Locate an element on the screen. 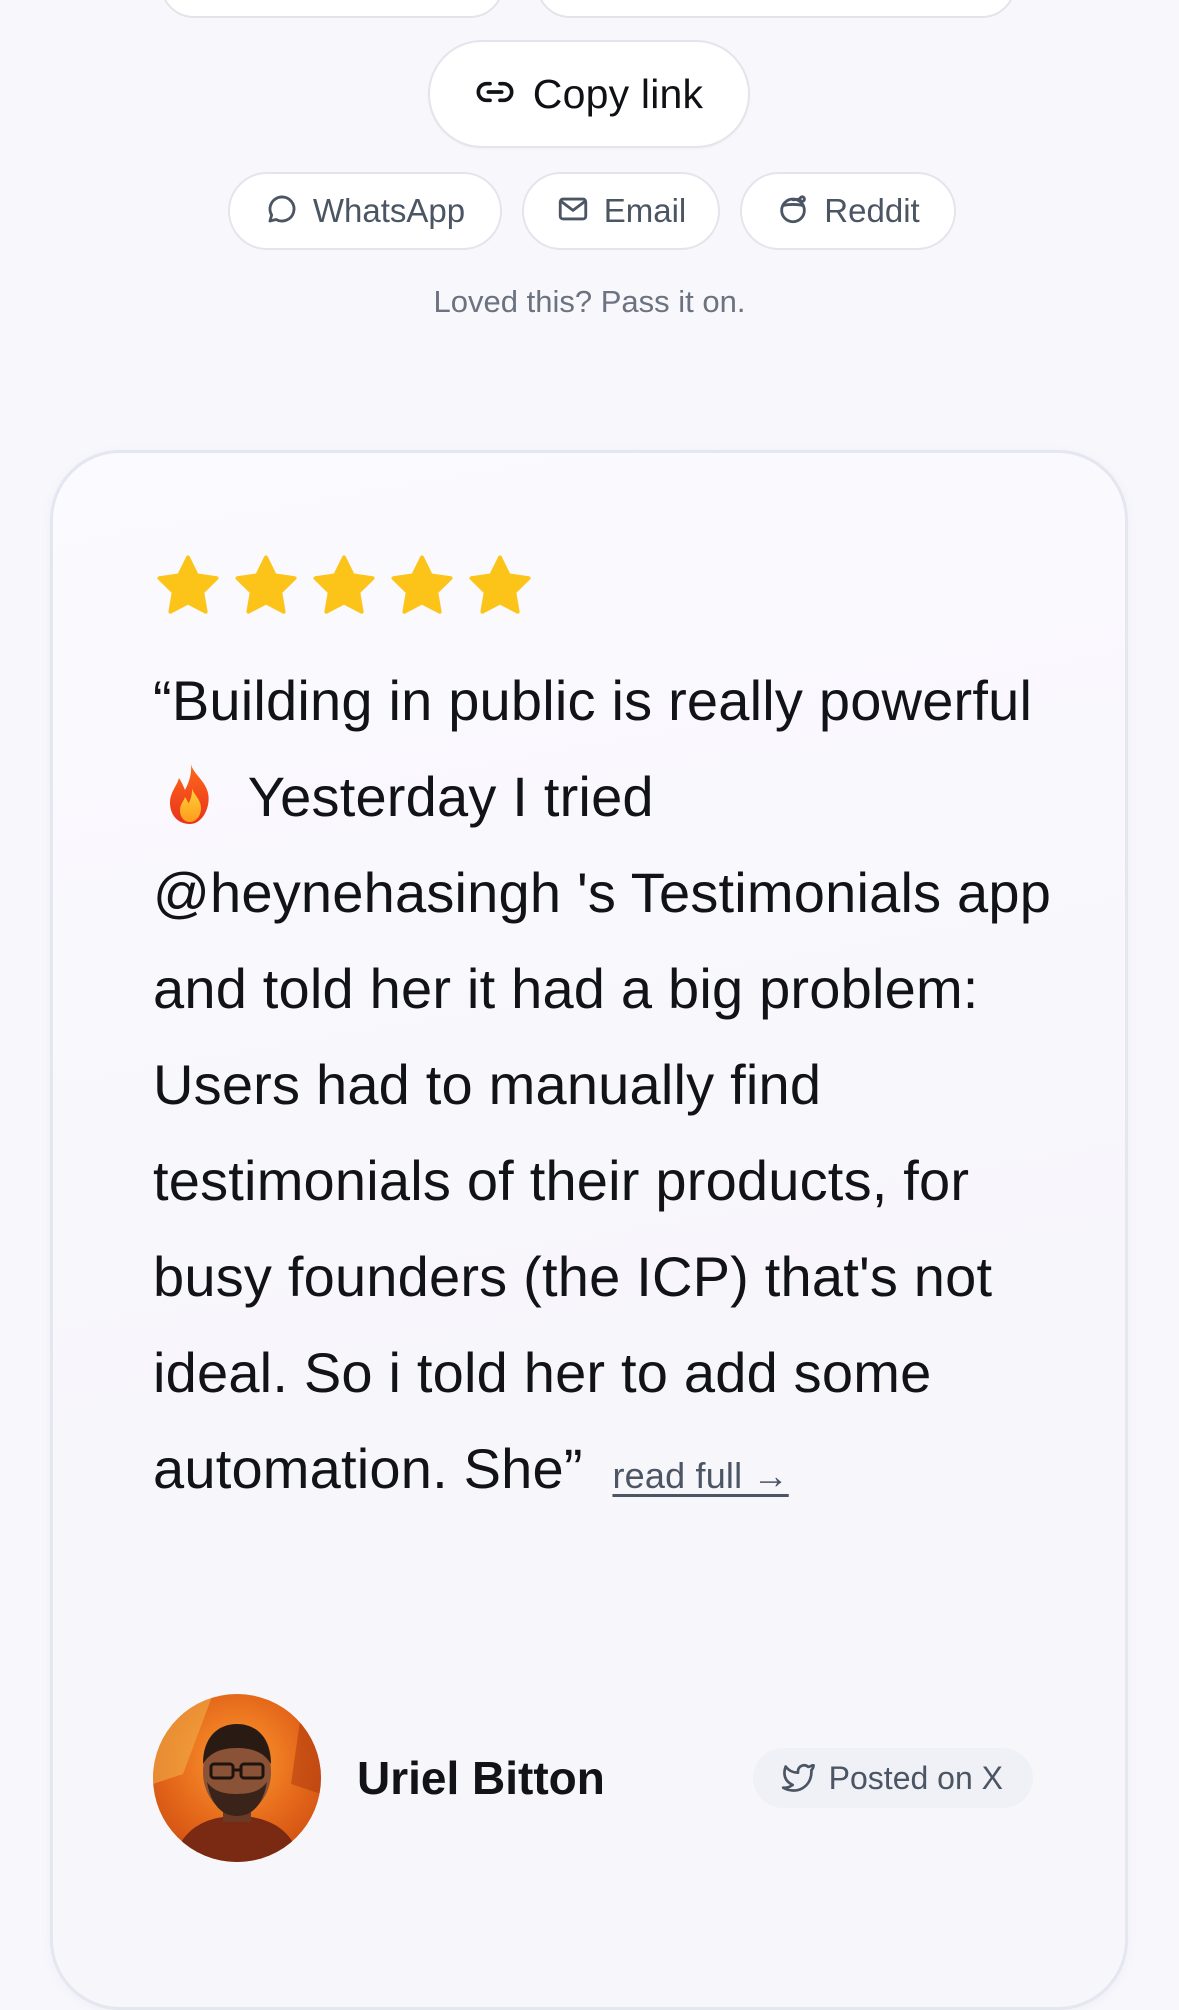 Image resolution: width=1179 pixels, height=2010 pixels. share-caption: Loved this? Pass it on. is located at coordinates (589, 301).